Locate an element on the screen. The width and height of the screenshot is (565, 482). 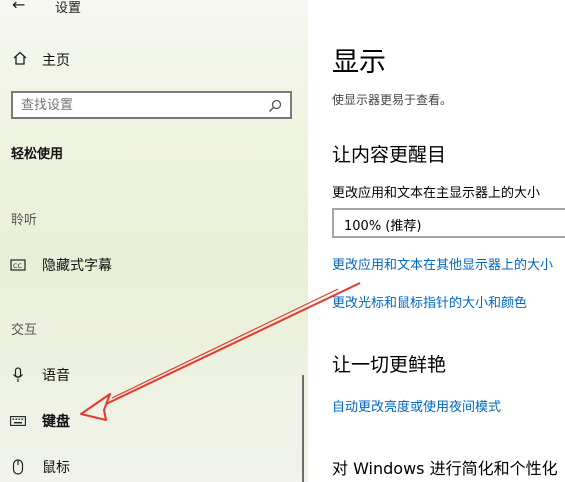
app-title: 设置 is located at coordinates (68, 8).